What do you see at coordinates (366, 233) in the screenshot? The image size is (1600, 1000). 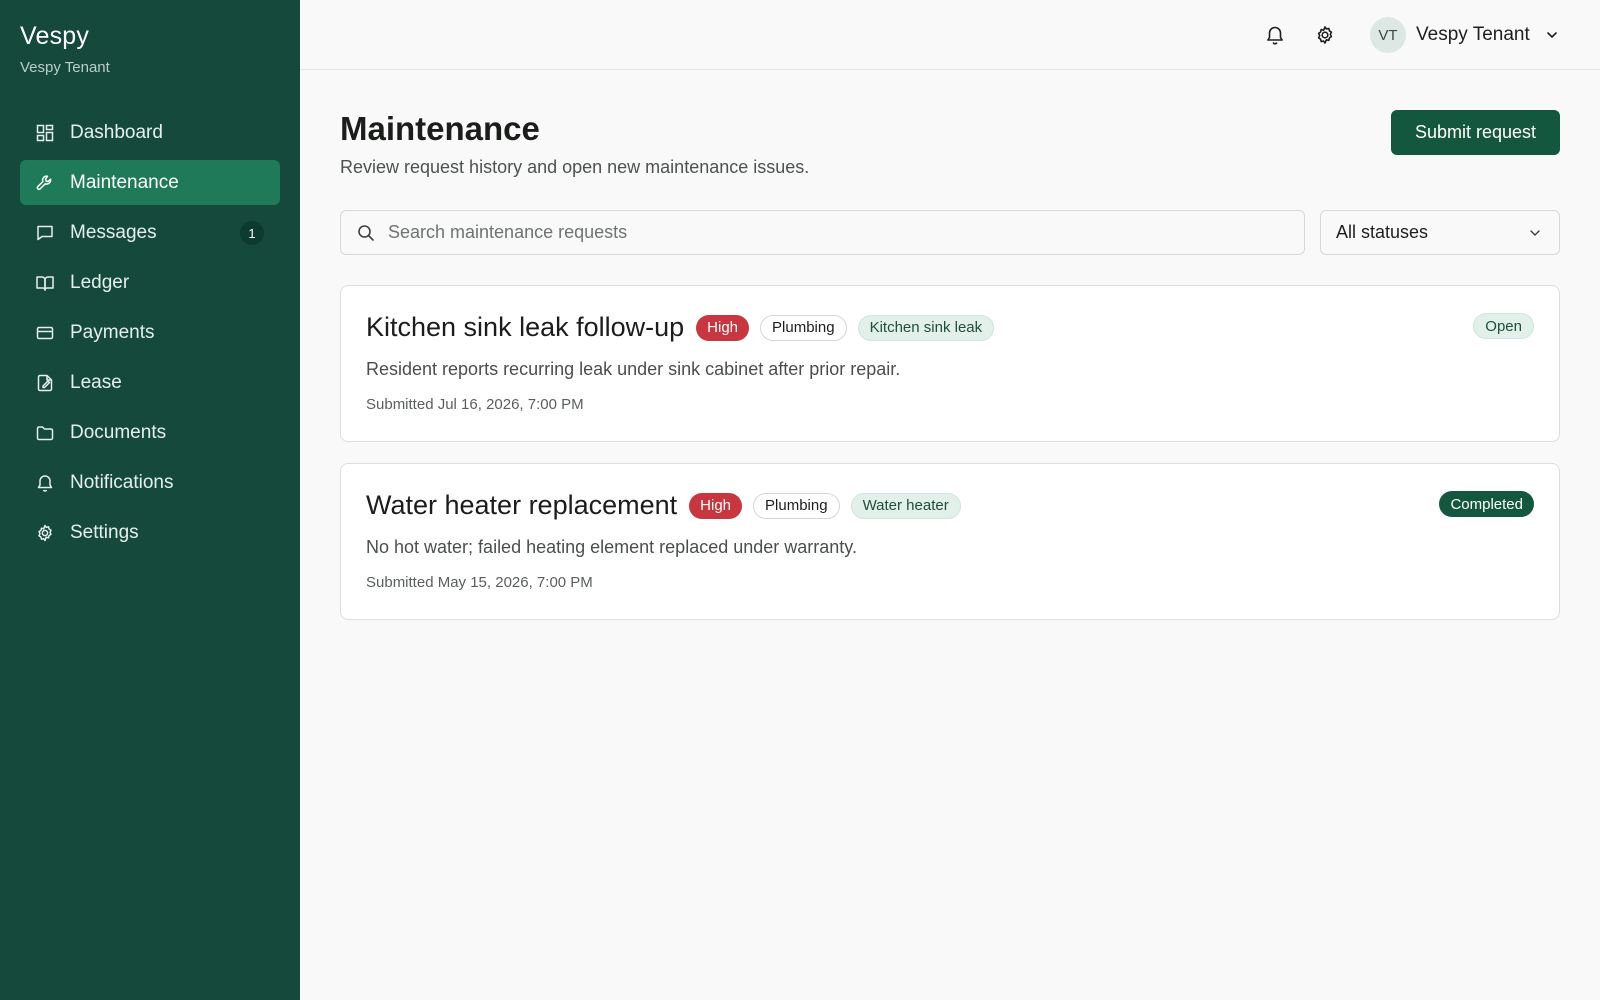 I see `search-icon` at bounding box center [366, 233].